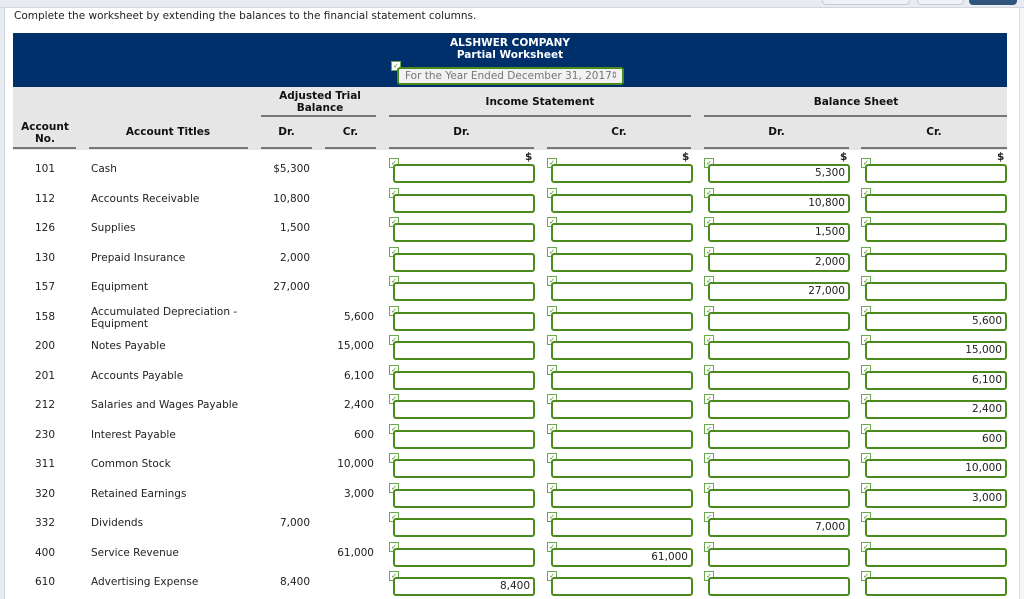 This screenshot has height=599, width=1024. What do you see at coordinates (461, 132) in the screenshot?
I see `header-is-dr: Dr.` at bounding box center [461, 132].